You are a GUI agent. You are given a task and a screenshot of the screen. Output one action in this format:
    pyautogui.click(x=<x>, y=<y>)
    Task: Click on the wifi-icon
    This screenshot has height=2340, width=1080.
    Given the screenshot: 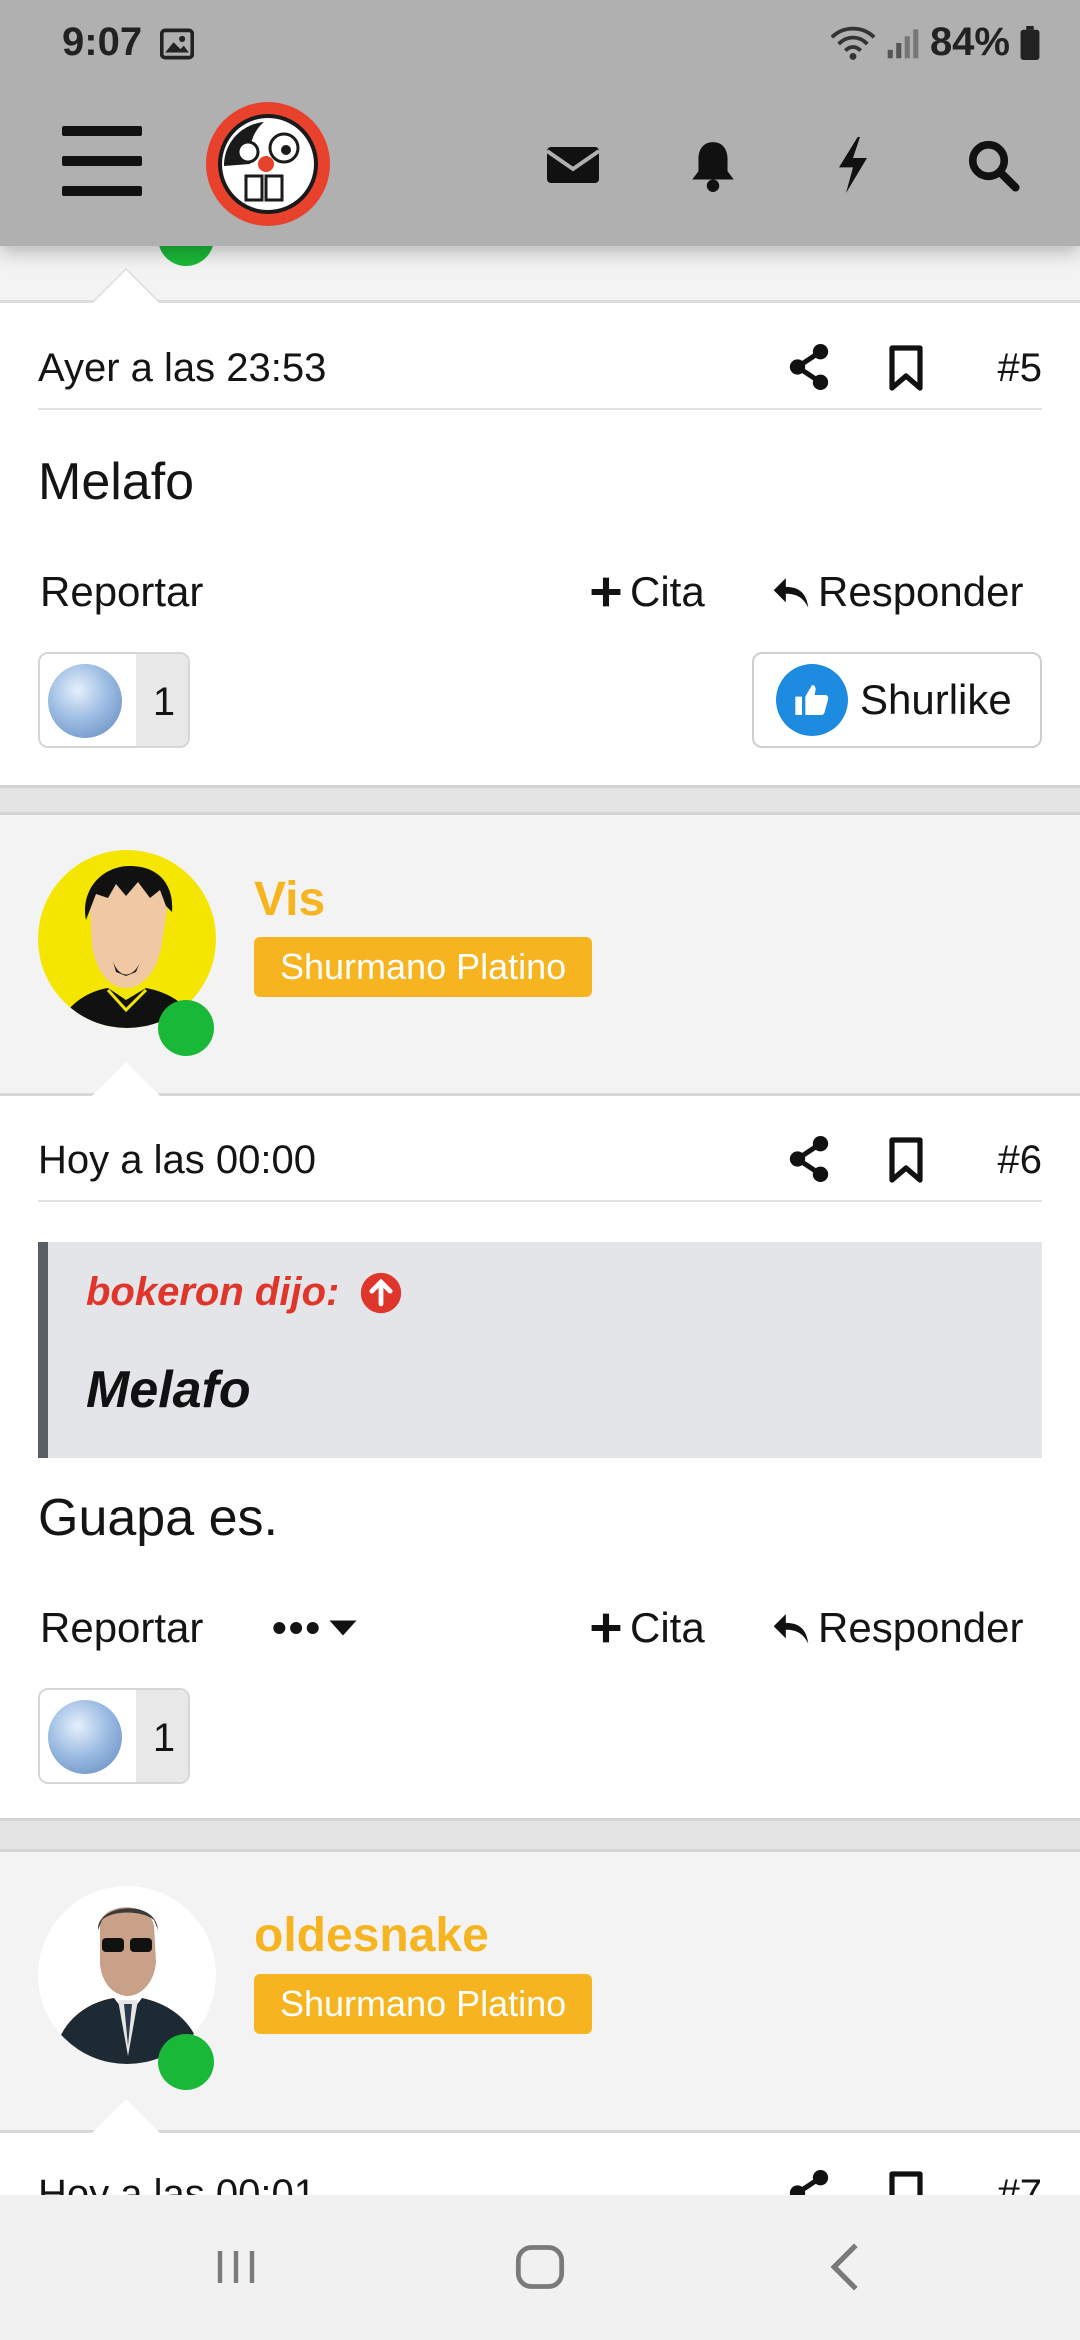 What is the action you would take?
    pyautogui.click(x=853, y=43)
    